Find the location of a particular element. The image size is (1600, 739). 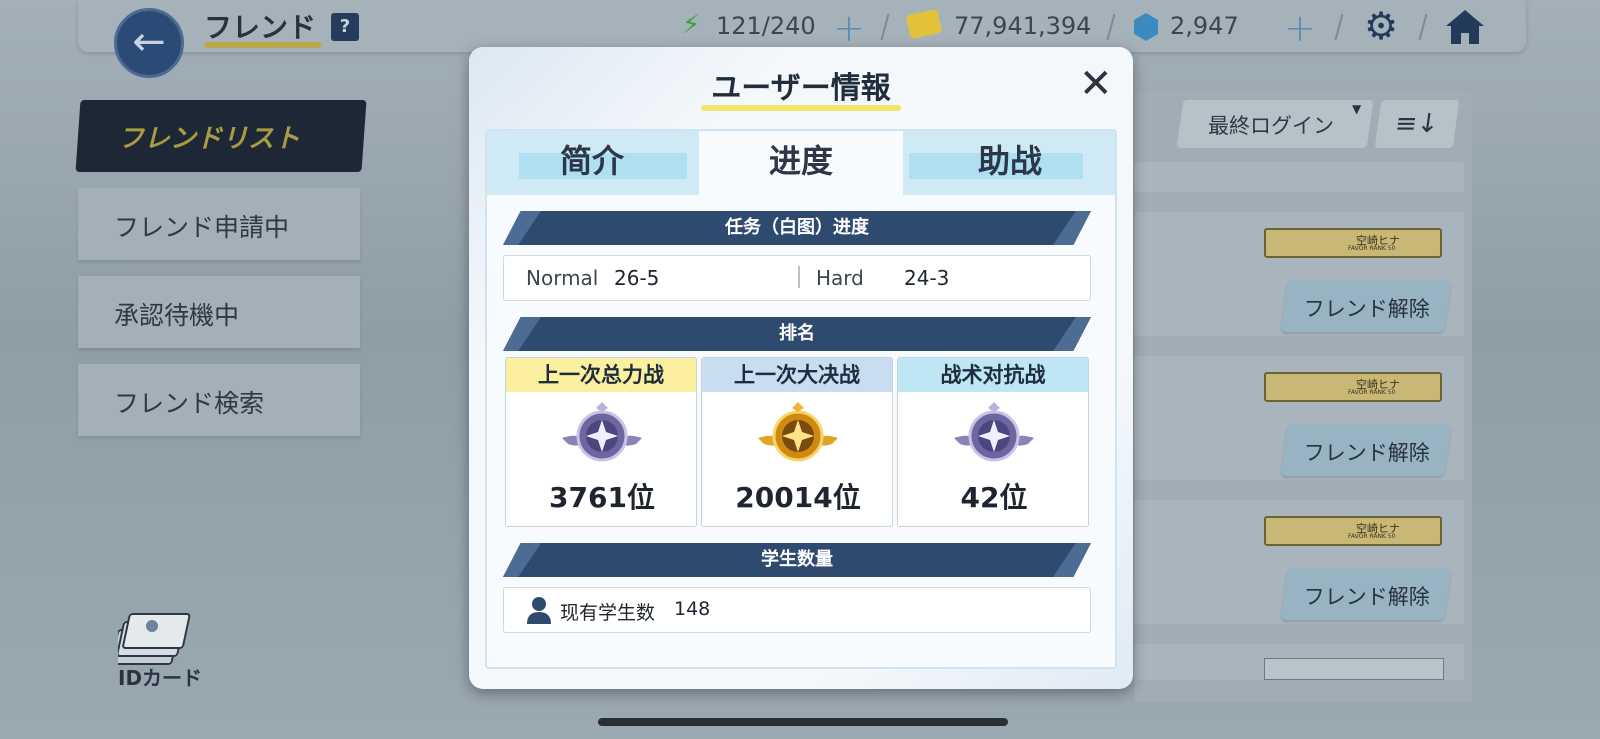

list-item is located at coordinates (1299, 177).